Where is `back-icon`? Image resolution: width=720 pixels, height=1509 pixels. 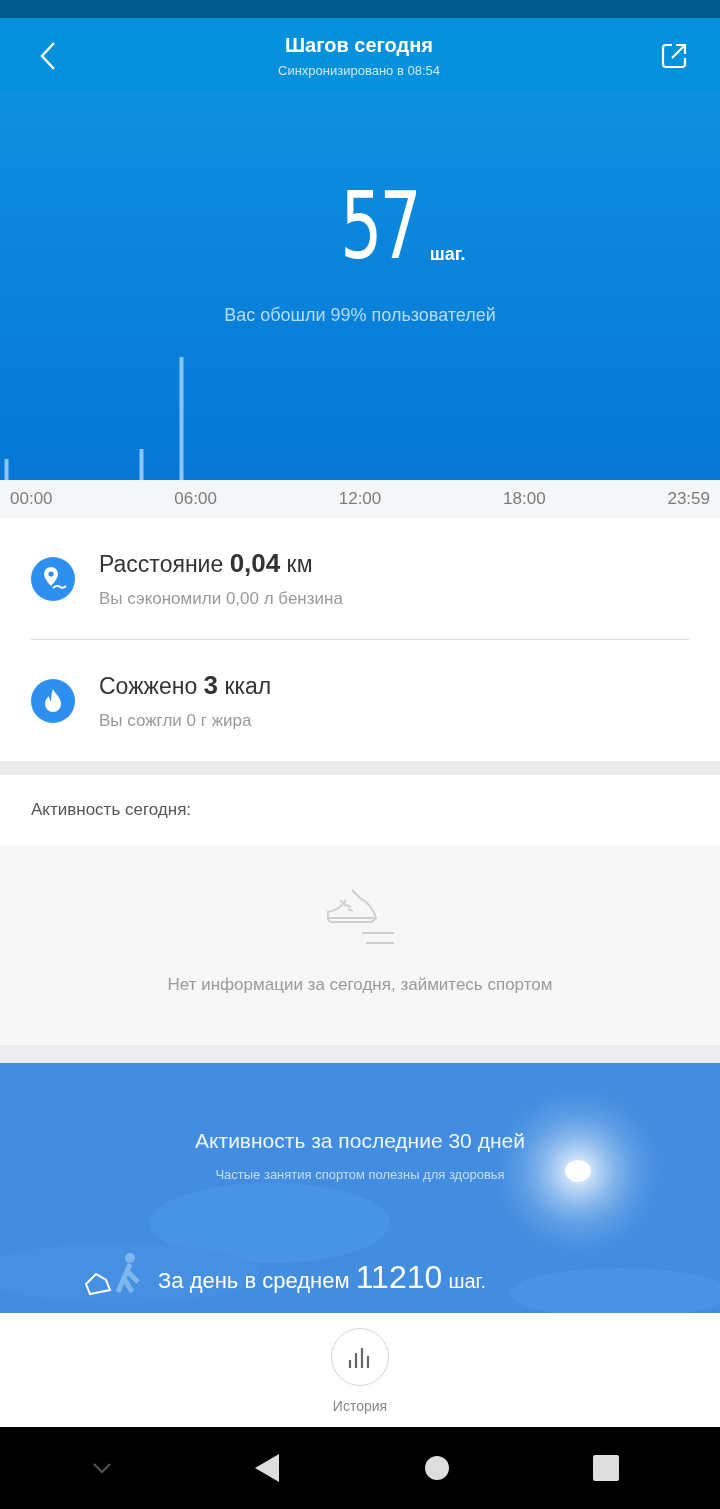 back-icon is located at coordinates (267, 1468).